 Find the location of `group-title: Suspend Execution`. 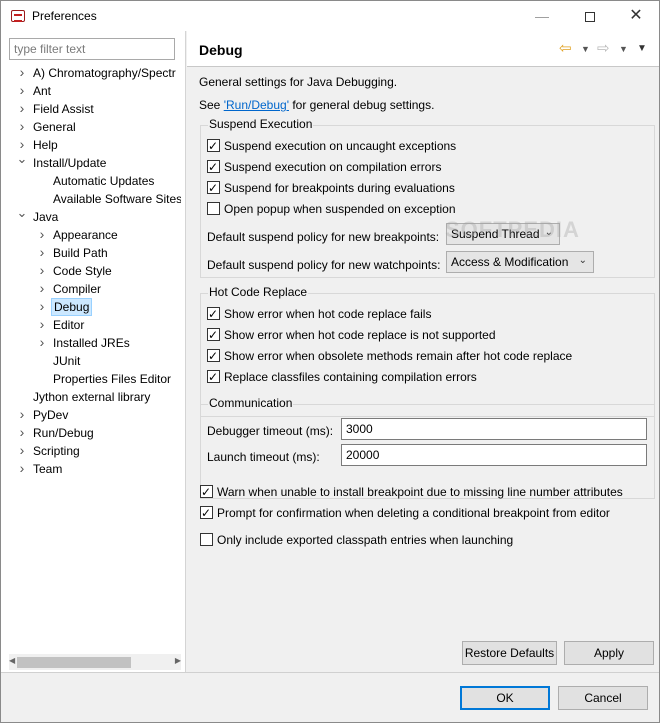

group-title: Suspend Execution is located at coordinates (261, 124).